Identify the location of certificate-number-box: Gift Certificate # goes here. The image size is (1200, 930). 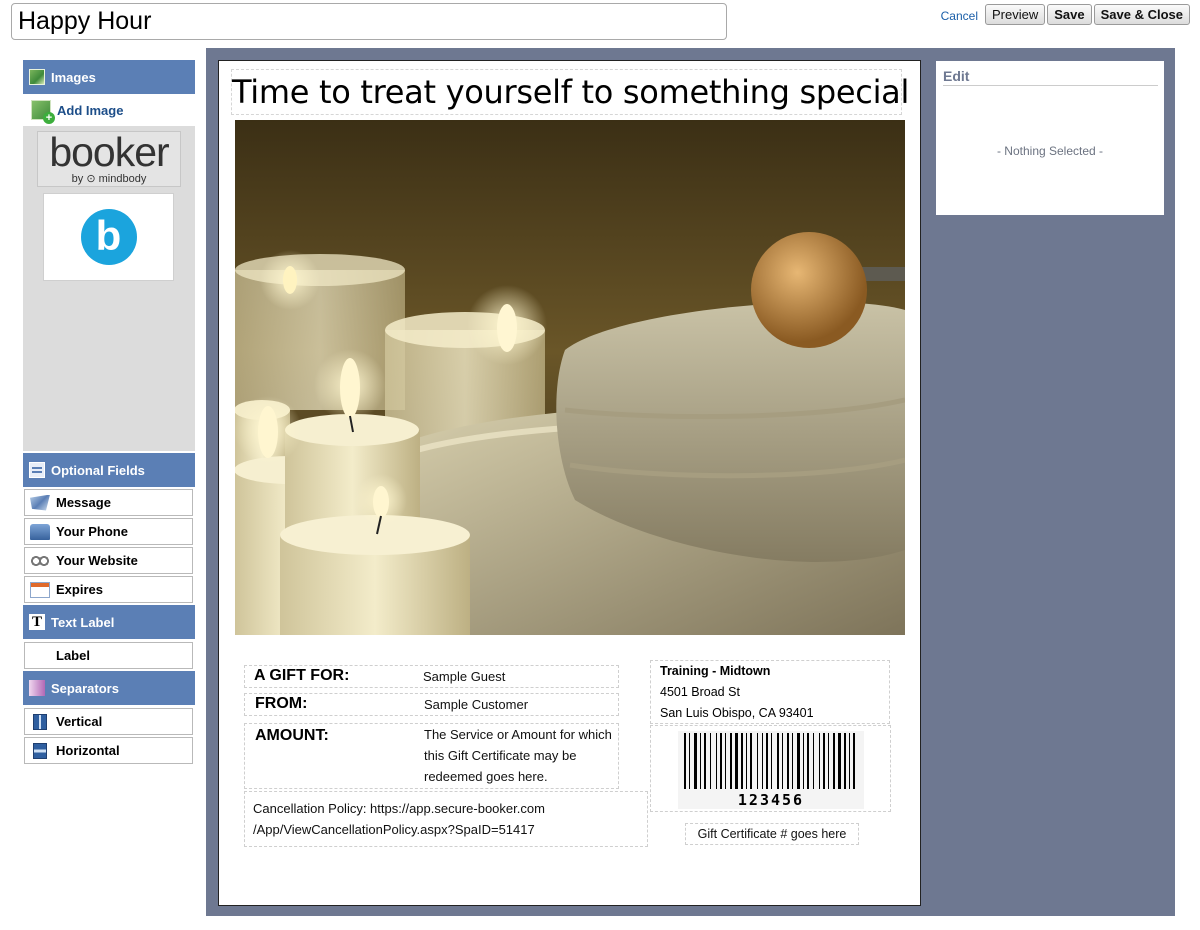
(772, 834).